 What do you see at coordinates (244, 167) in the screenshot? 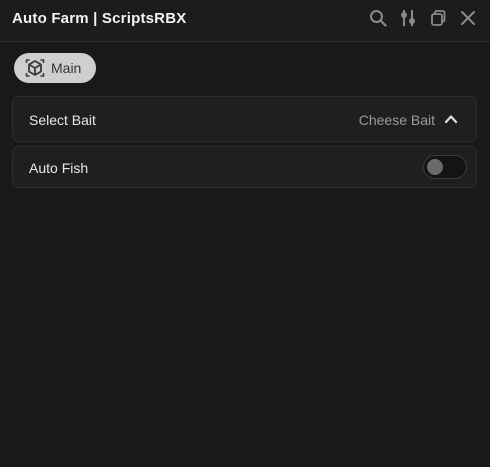
I see `auto-fish-row: Auto Fish` at bounding box center [244, 167].